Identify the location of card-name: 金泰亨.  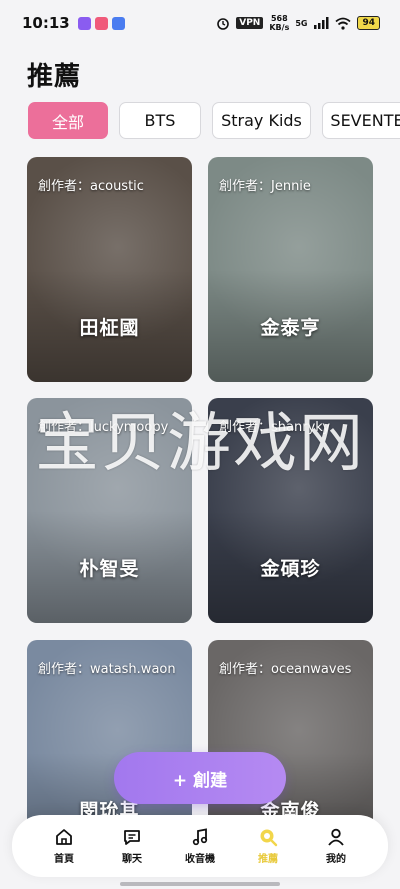
(290, 328).